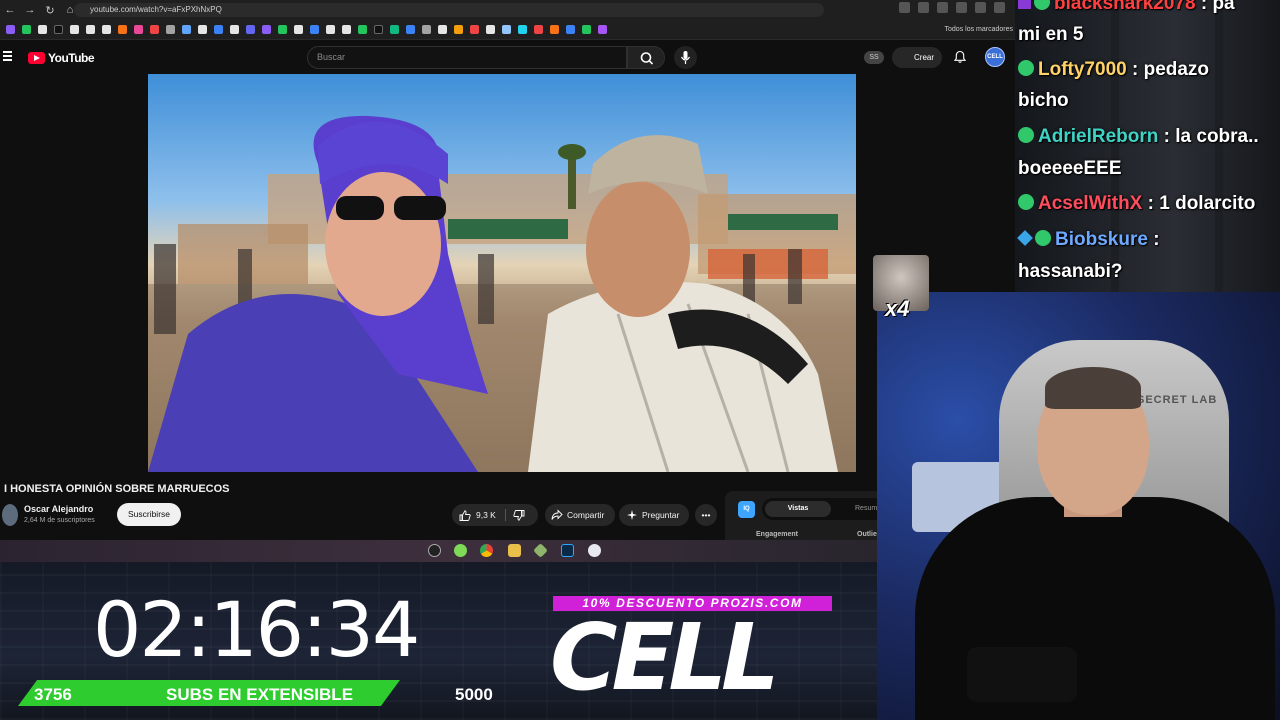 Image resolution: width=1280 pixels, height=720 pixels. I want to click on address-bar-row: ← → ↻ ⌂ youtube.com/watch?v=aFxPXhNxPQ, so click(507, 10).